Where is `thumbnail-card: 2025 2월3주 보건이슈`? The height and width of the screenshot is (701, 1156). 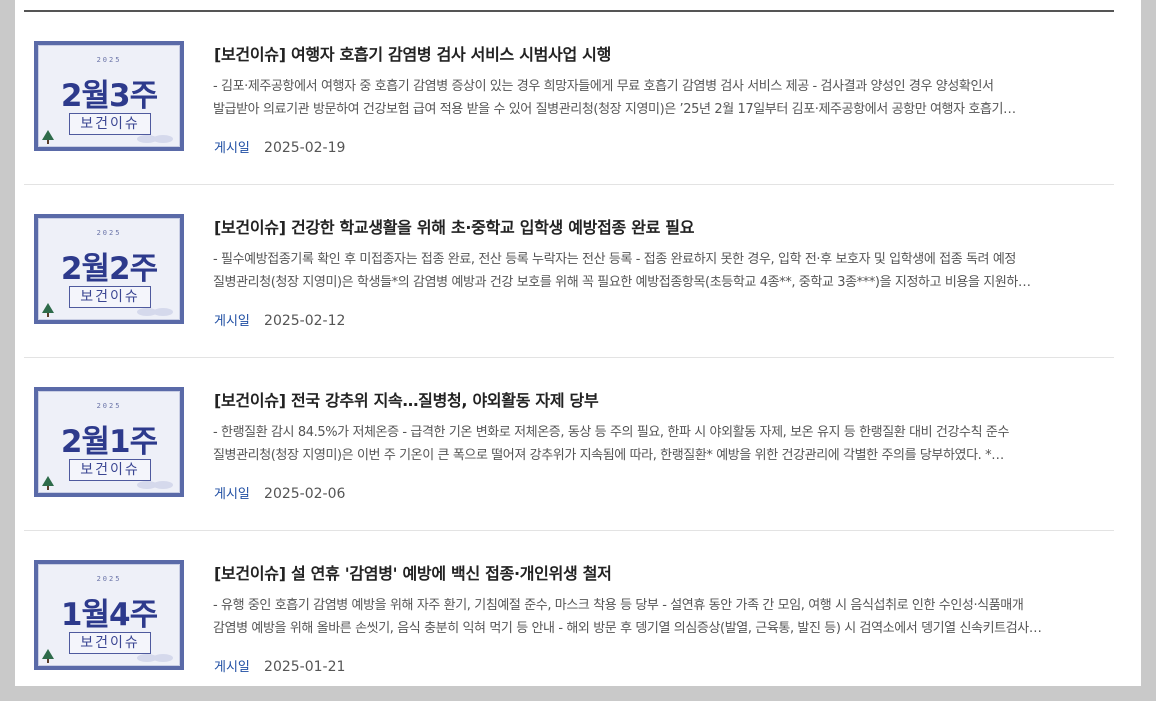
thumbnail-card: 2025 2월3주 보건이슈 is located at coordinates (109, 96).